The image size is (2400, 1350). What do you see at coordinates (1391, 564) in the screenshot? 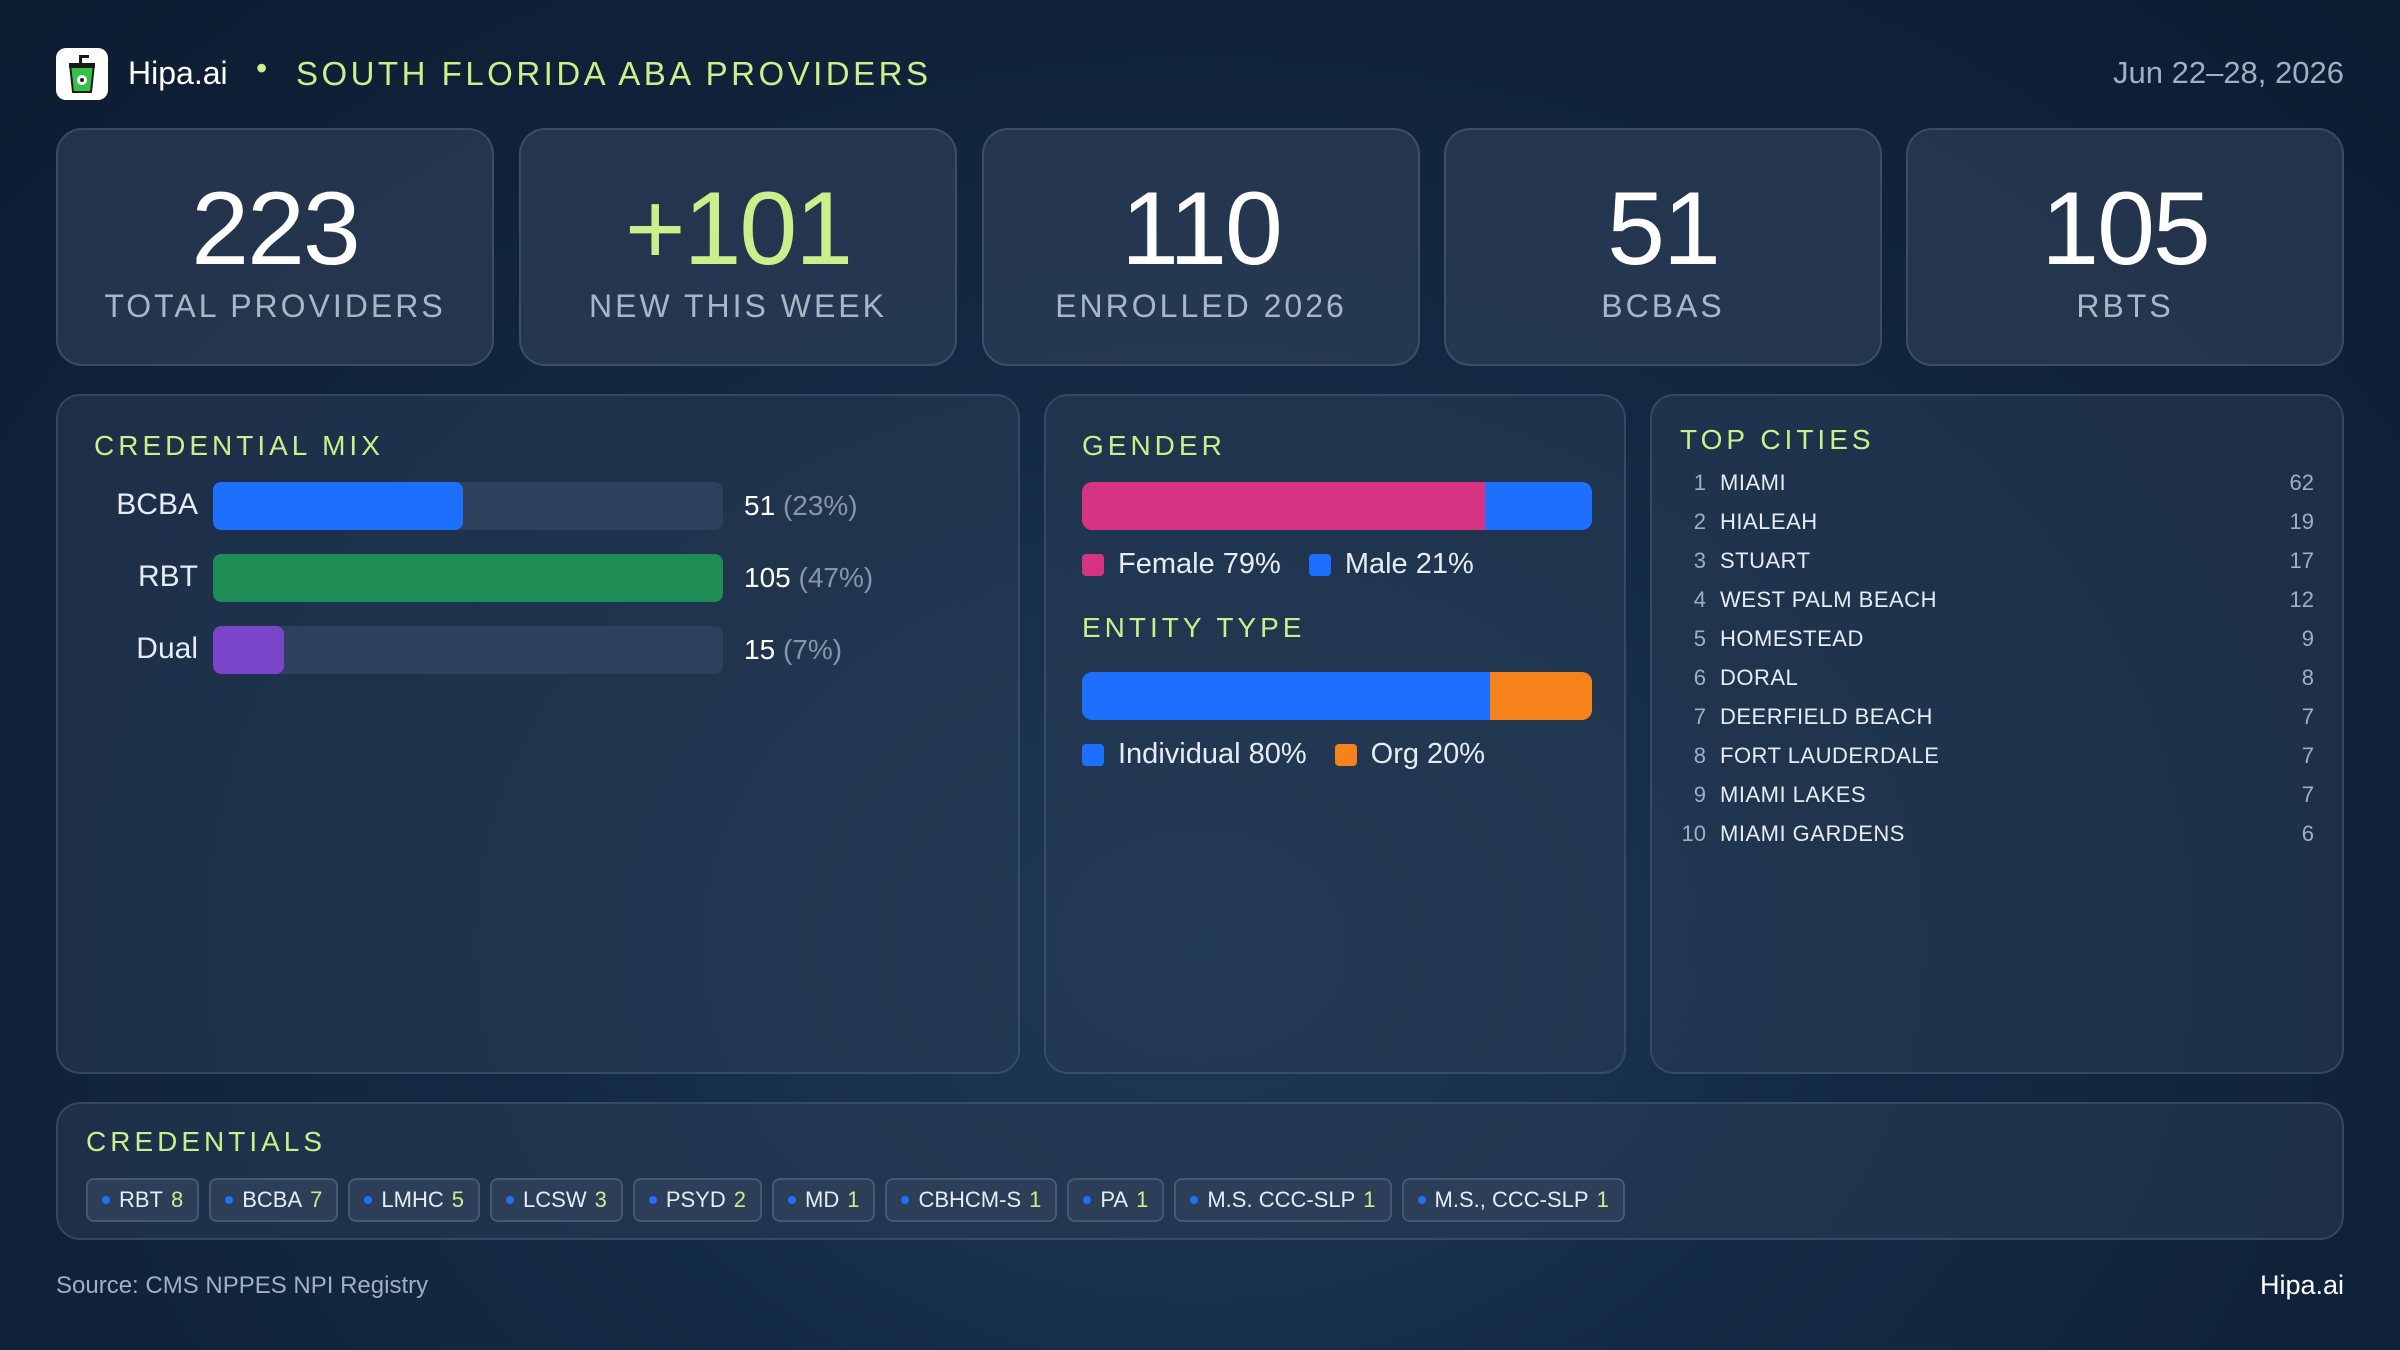
I see `legend-item-male: Male 21%` at bounding box center [1391, 564].